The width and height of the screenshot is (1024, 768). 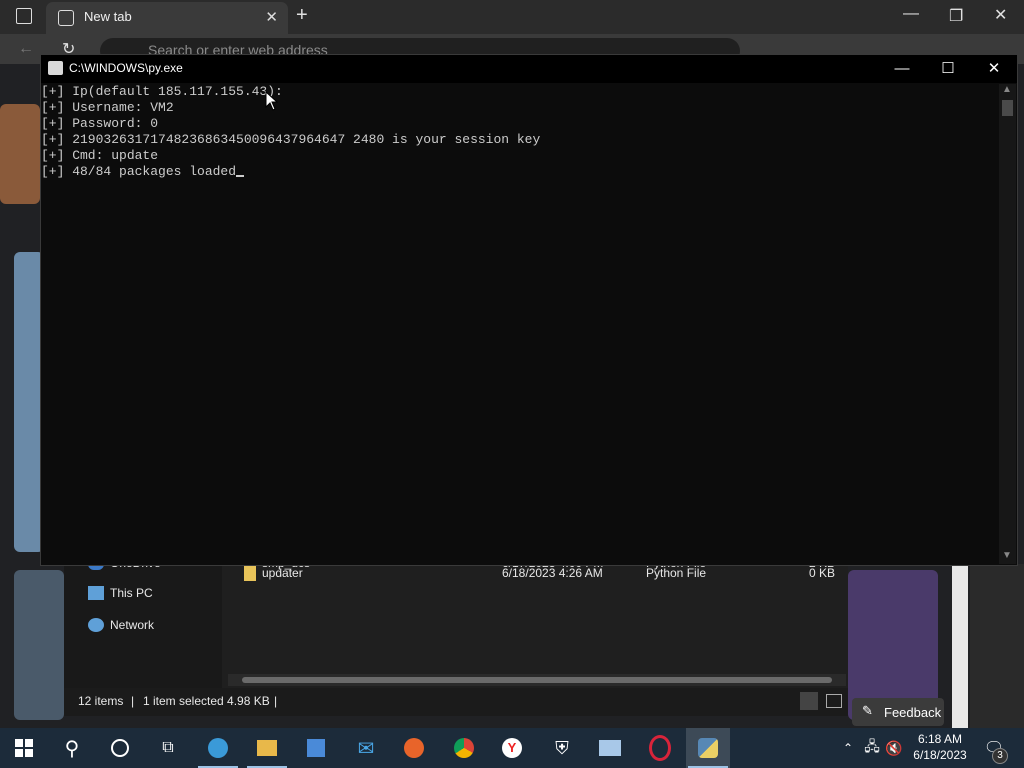 I want to click on python-console-icon, so click(x=55, y=68).